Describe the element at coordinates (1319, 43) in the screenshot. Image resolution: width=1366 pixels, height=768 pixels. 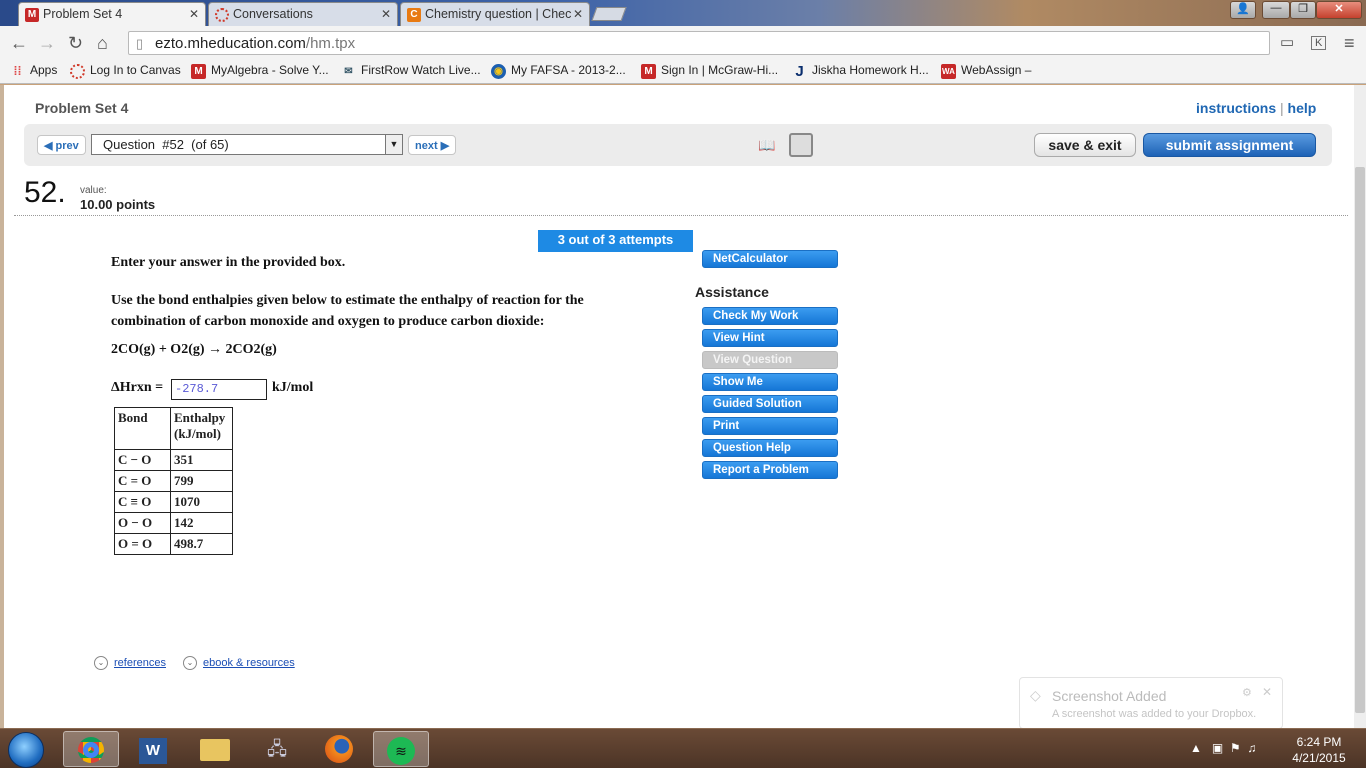
I see `extension-icon: K` at that location.